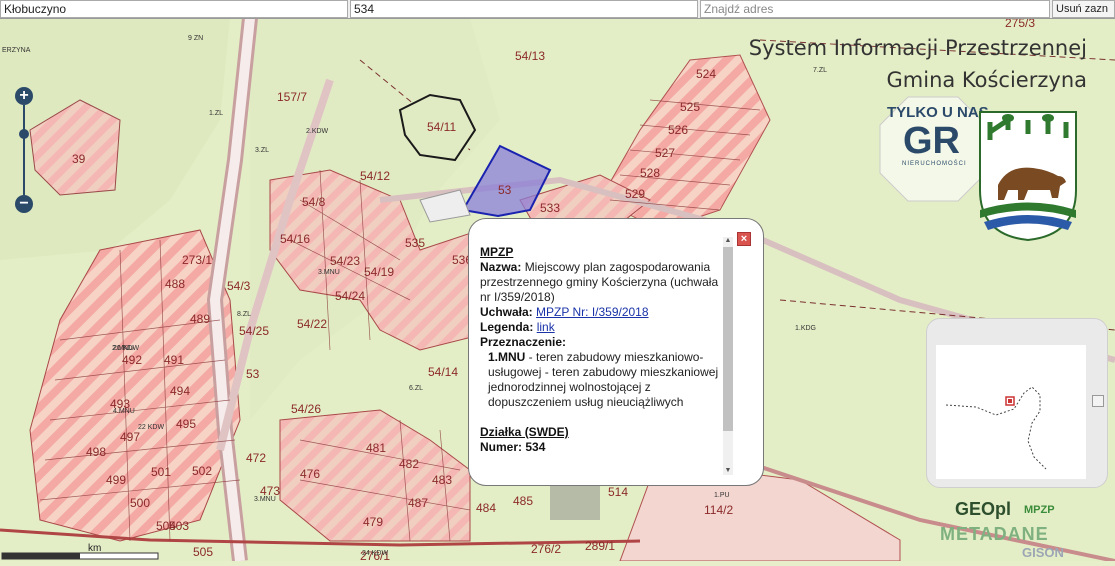  Describe the element at coordinates (1039, 510) in the screenshot. I see `mpzp-logo-text: MPZP` at that location.